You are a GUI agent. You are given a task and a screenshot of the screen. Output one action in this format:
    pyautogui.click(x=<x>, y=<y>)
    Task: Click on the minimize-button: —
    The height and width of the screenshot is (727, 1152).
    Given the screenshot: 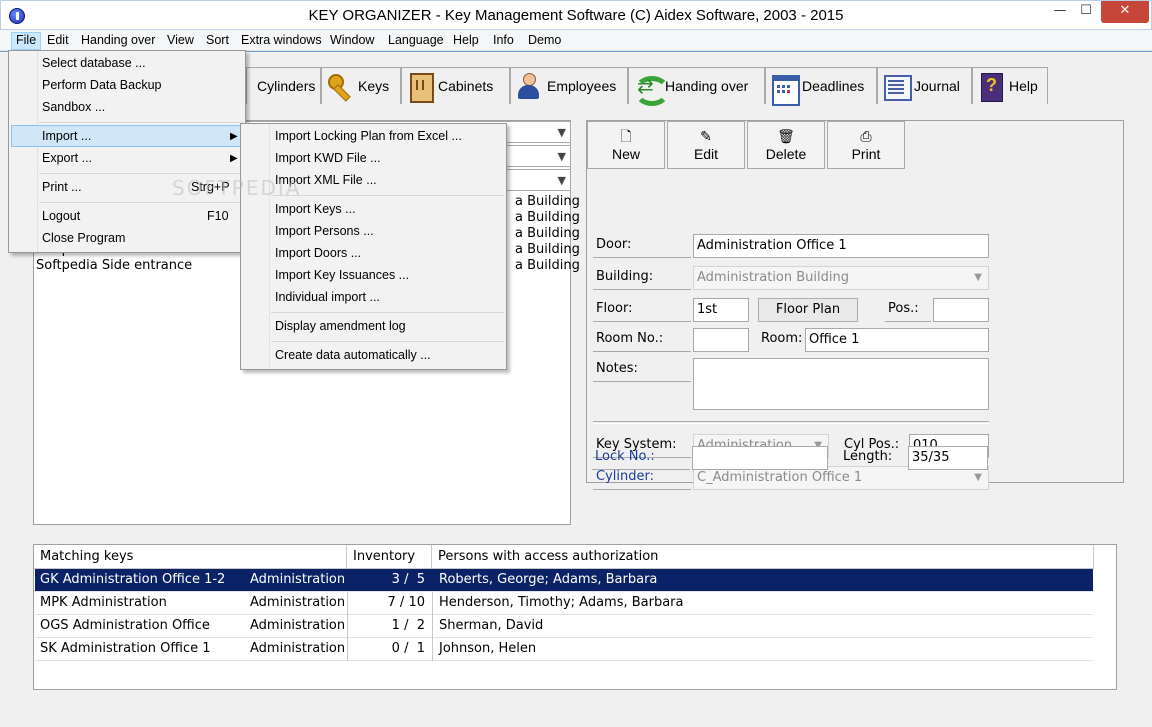 What is the action you would take?
    pyautogui.click(x=1060, y=12)
    